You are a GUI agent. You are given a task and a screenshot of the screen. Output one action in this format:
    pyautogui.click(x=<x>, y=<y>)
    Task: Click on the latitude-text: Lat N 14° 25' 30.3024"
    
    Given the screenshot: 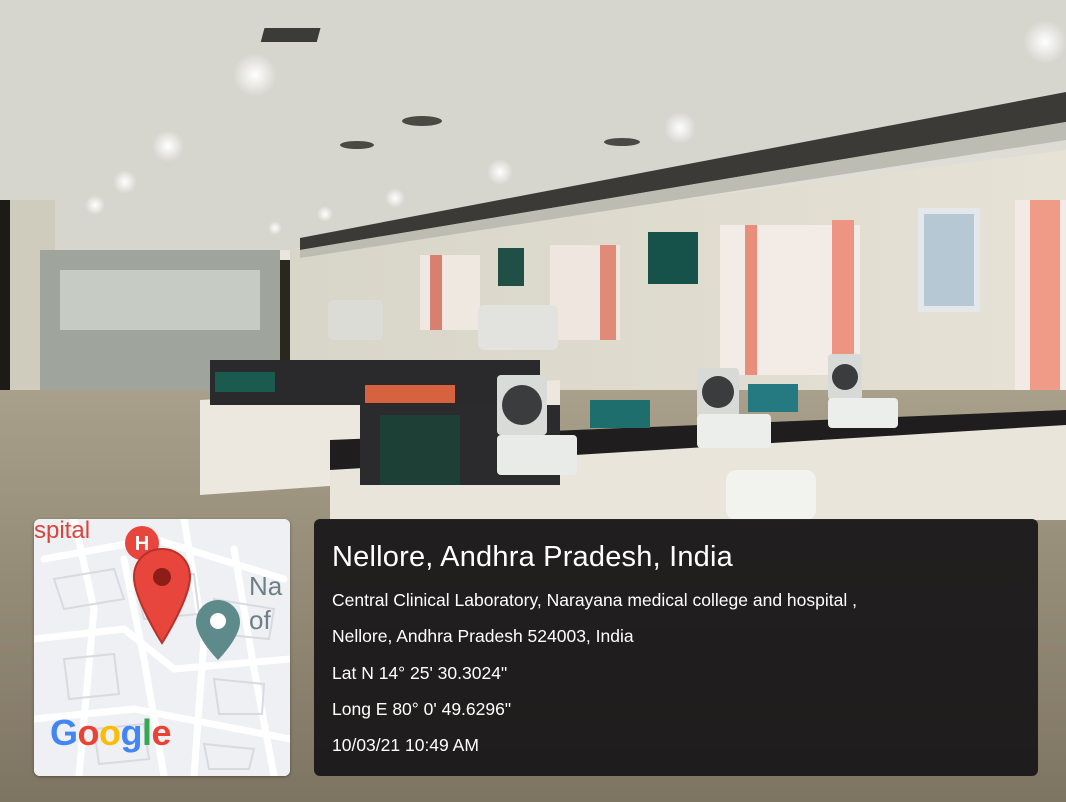 What is the action you would take?
    pyautogui.click(x=420, y=673)
    